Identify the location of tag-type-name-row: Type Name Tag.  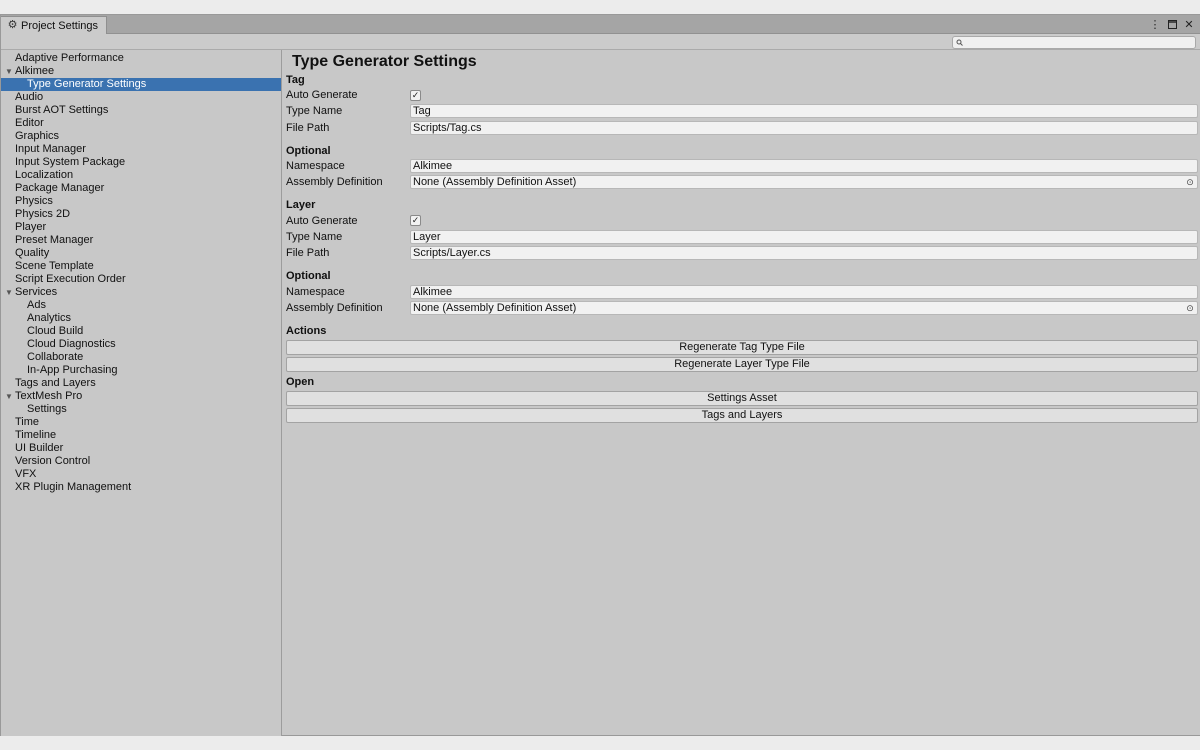
(742, 111).